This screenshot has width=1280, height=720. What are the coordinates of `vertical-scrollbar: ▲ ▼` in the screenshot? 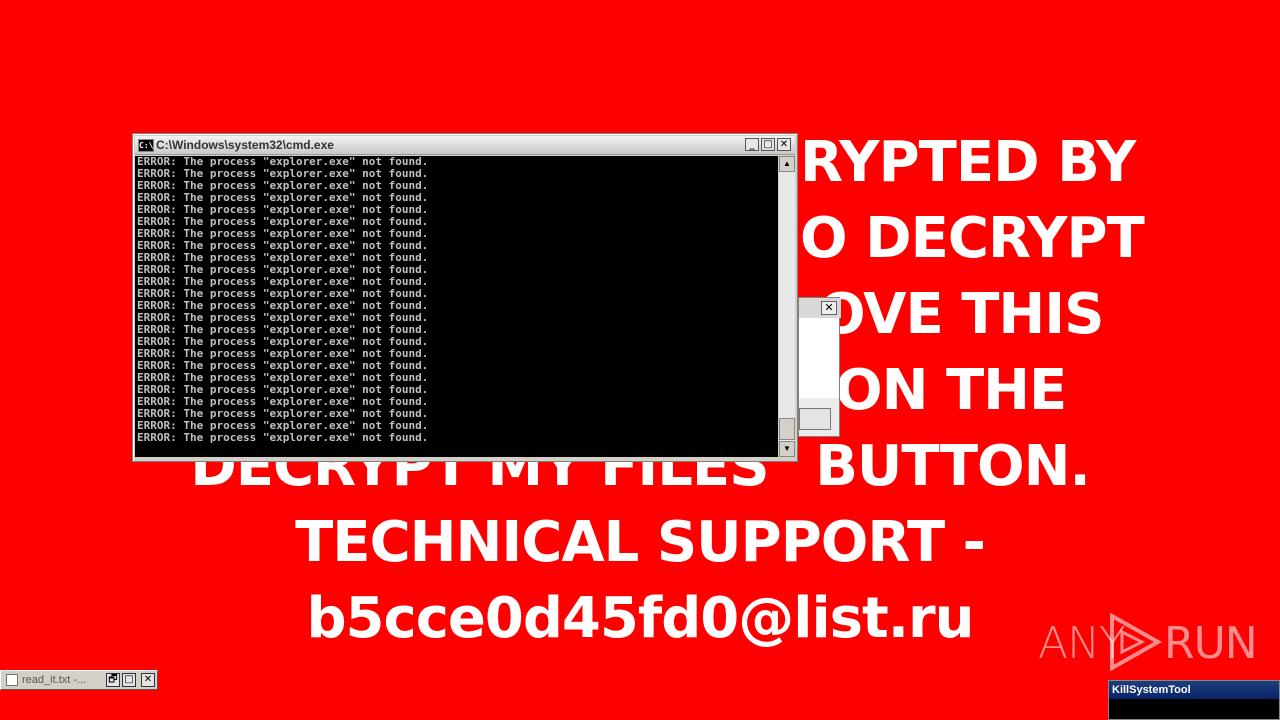 It's located at (787, 306).